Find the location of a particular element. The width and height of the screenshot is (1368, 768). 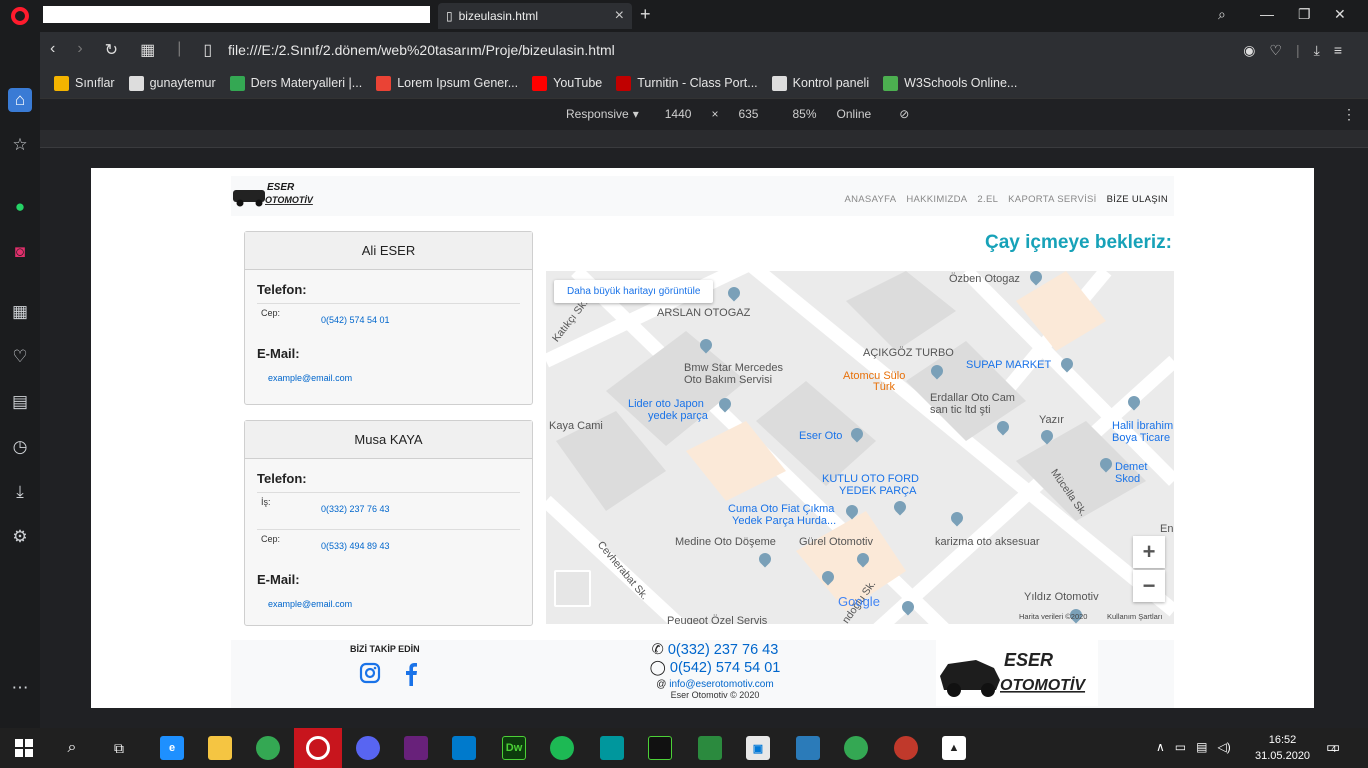

reload-icon: ↻ is located at coordinates (111, 50).